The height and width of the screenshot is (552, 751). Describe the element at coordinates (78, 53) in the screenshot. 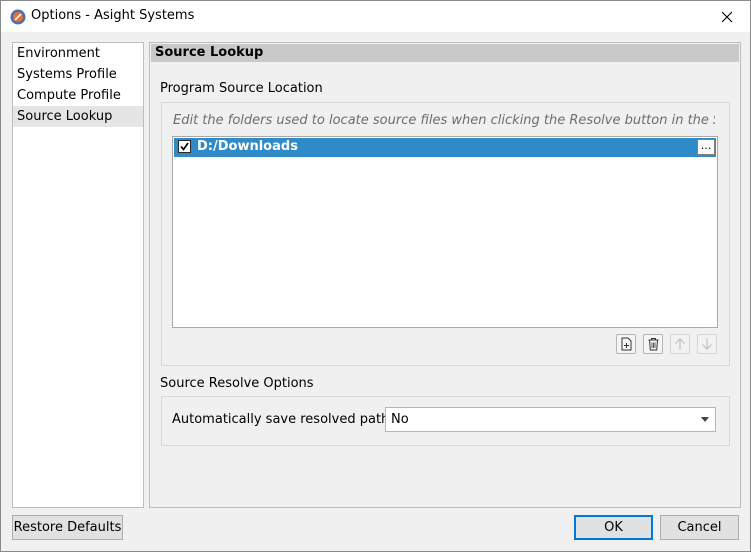

I see `nav-item-environment: Environment` at that location.